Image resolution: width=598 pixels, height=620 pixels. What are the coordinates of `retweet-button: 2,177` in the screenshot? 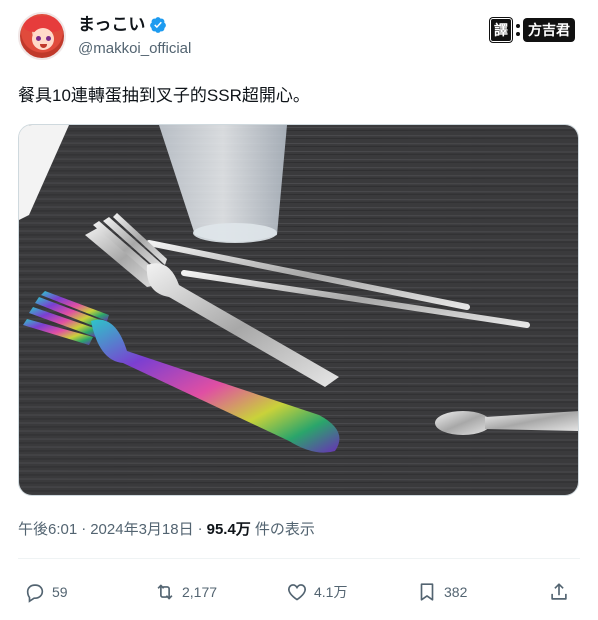 It's located at (185, 592).